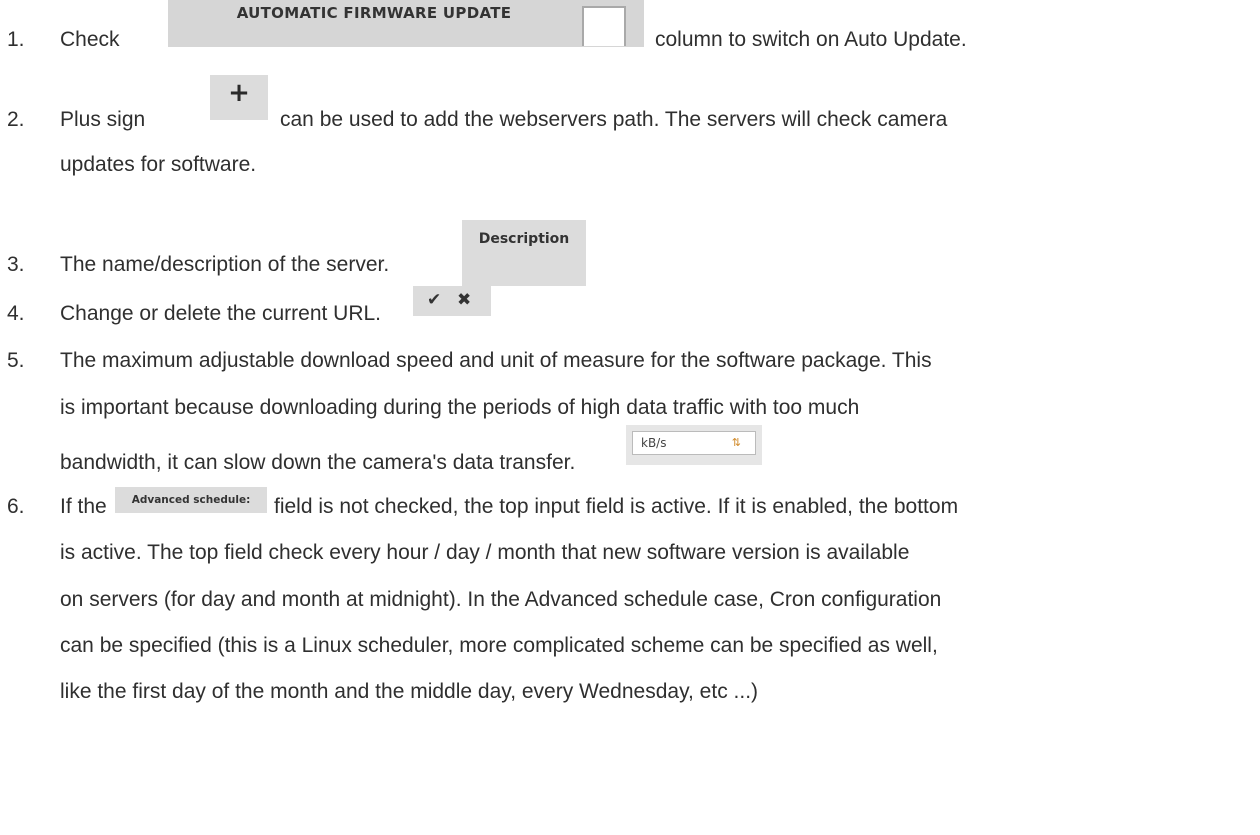 The height and width of the screenshot is (835, 1260). Describe the element at coordinates (83, 506) in the screenshot. I see `item-text-before: If the` at that location.